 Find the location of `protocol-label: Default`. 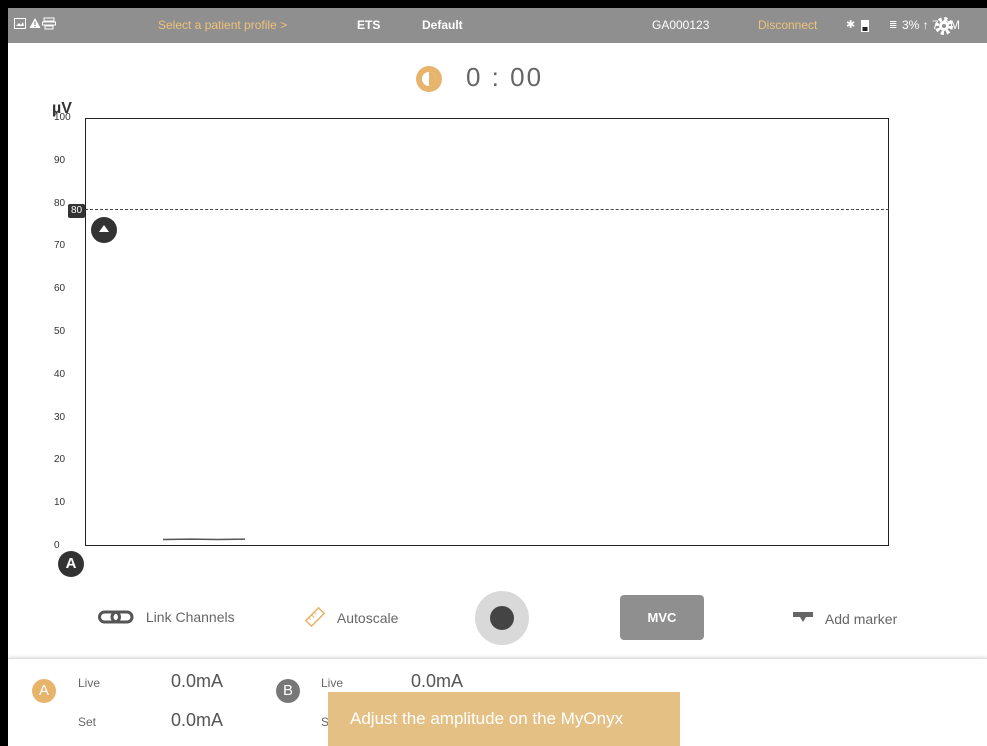

protocol-label: Default is located at coordinates (442, 25).